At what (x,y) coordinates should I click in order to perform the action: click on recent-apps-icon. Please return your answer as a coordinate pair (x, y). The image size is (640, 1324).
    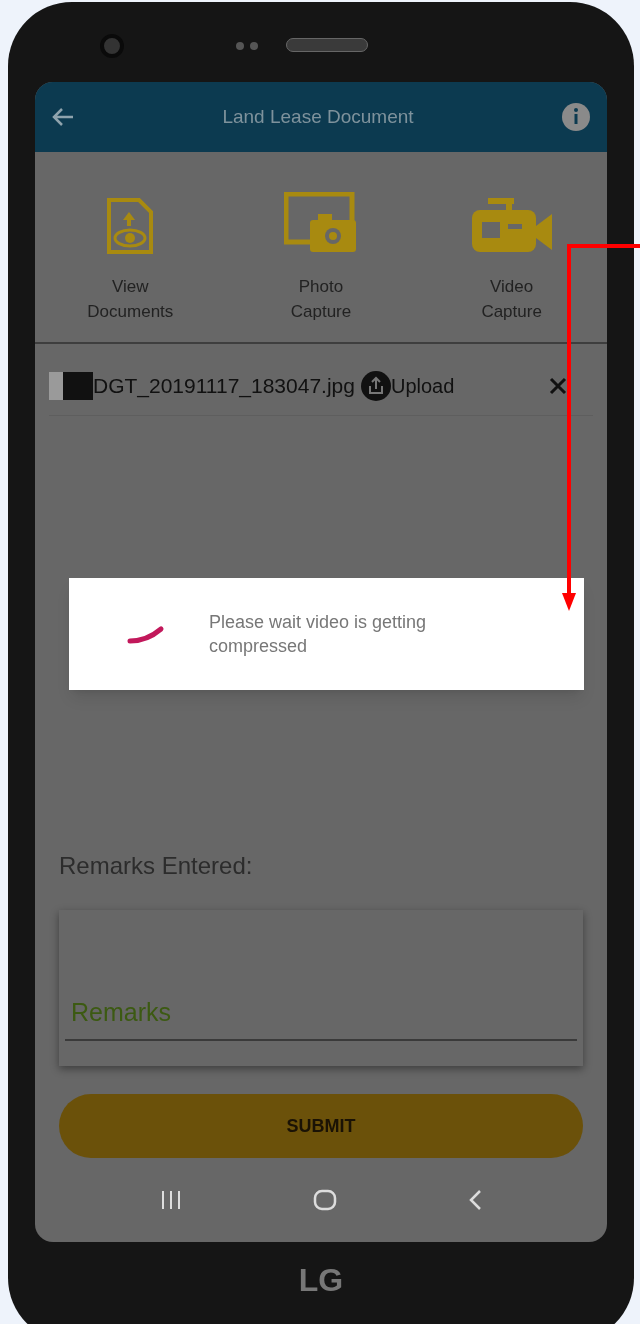
    Looking at the image, I should click on (171, 1200).